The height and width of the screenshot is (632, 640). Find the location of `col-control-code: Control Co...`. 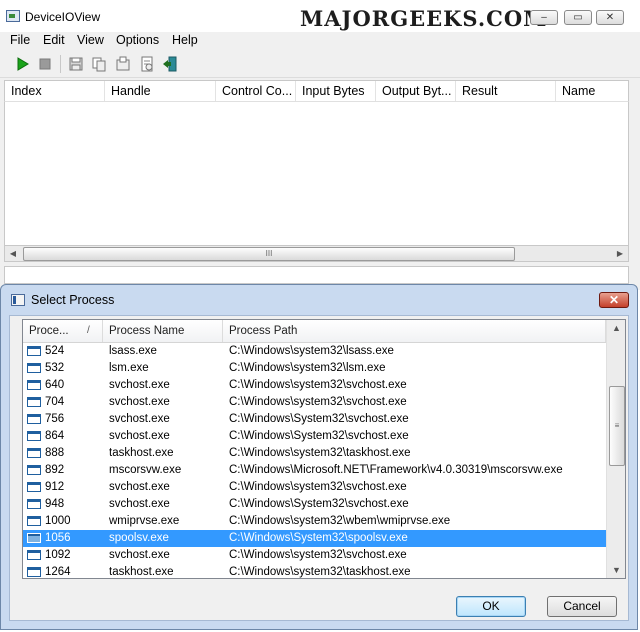

col-control-code: Control Co... is located at coordinates (256, 91).